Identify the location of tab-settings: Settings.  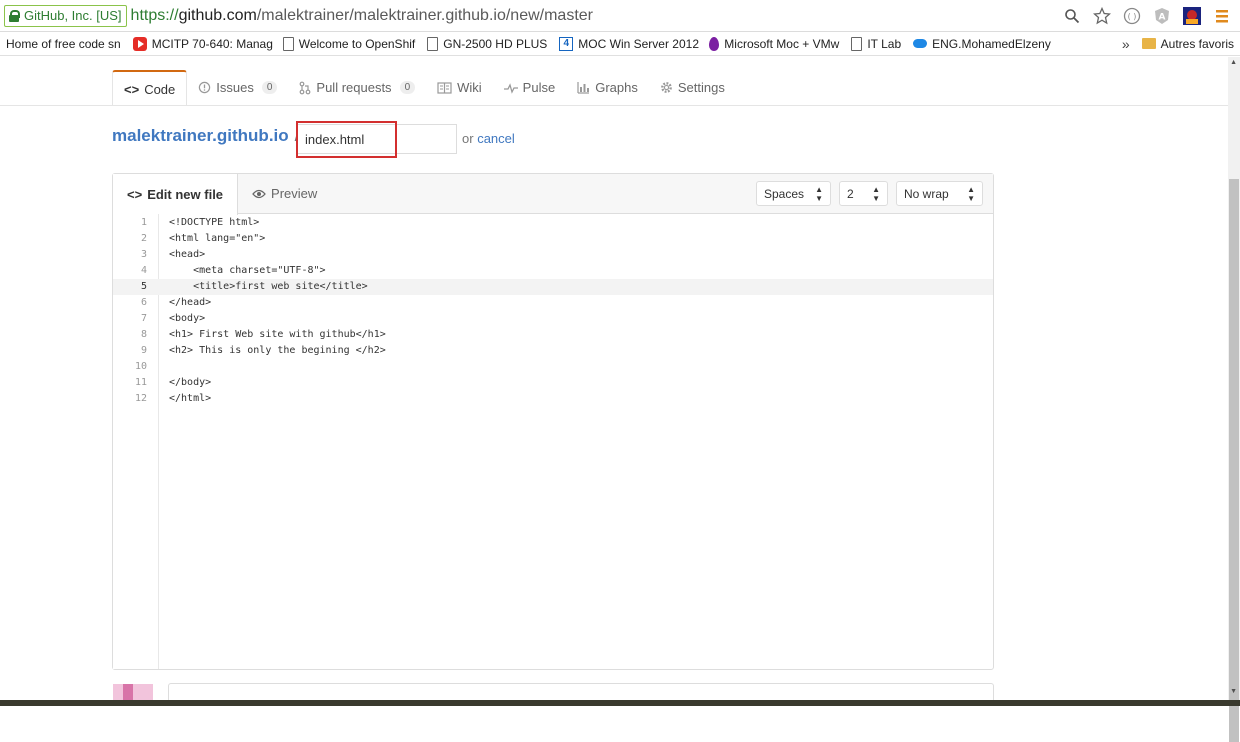
(692, 87).